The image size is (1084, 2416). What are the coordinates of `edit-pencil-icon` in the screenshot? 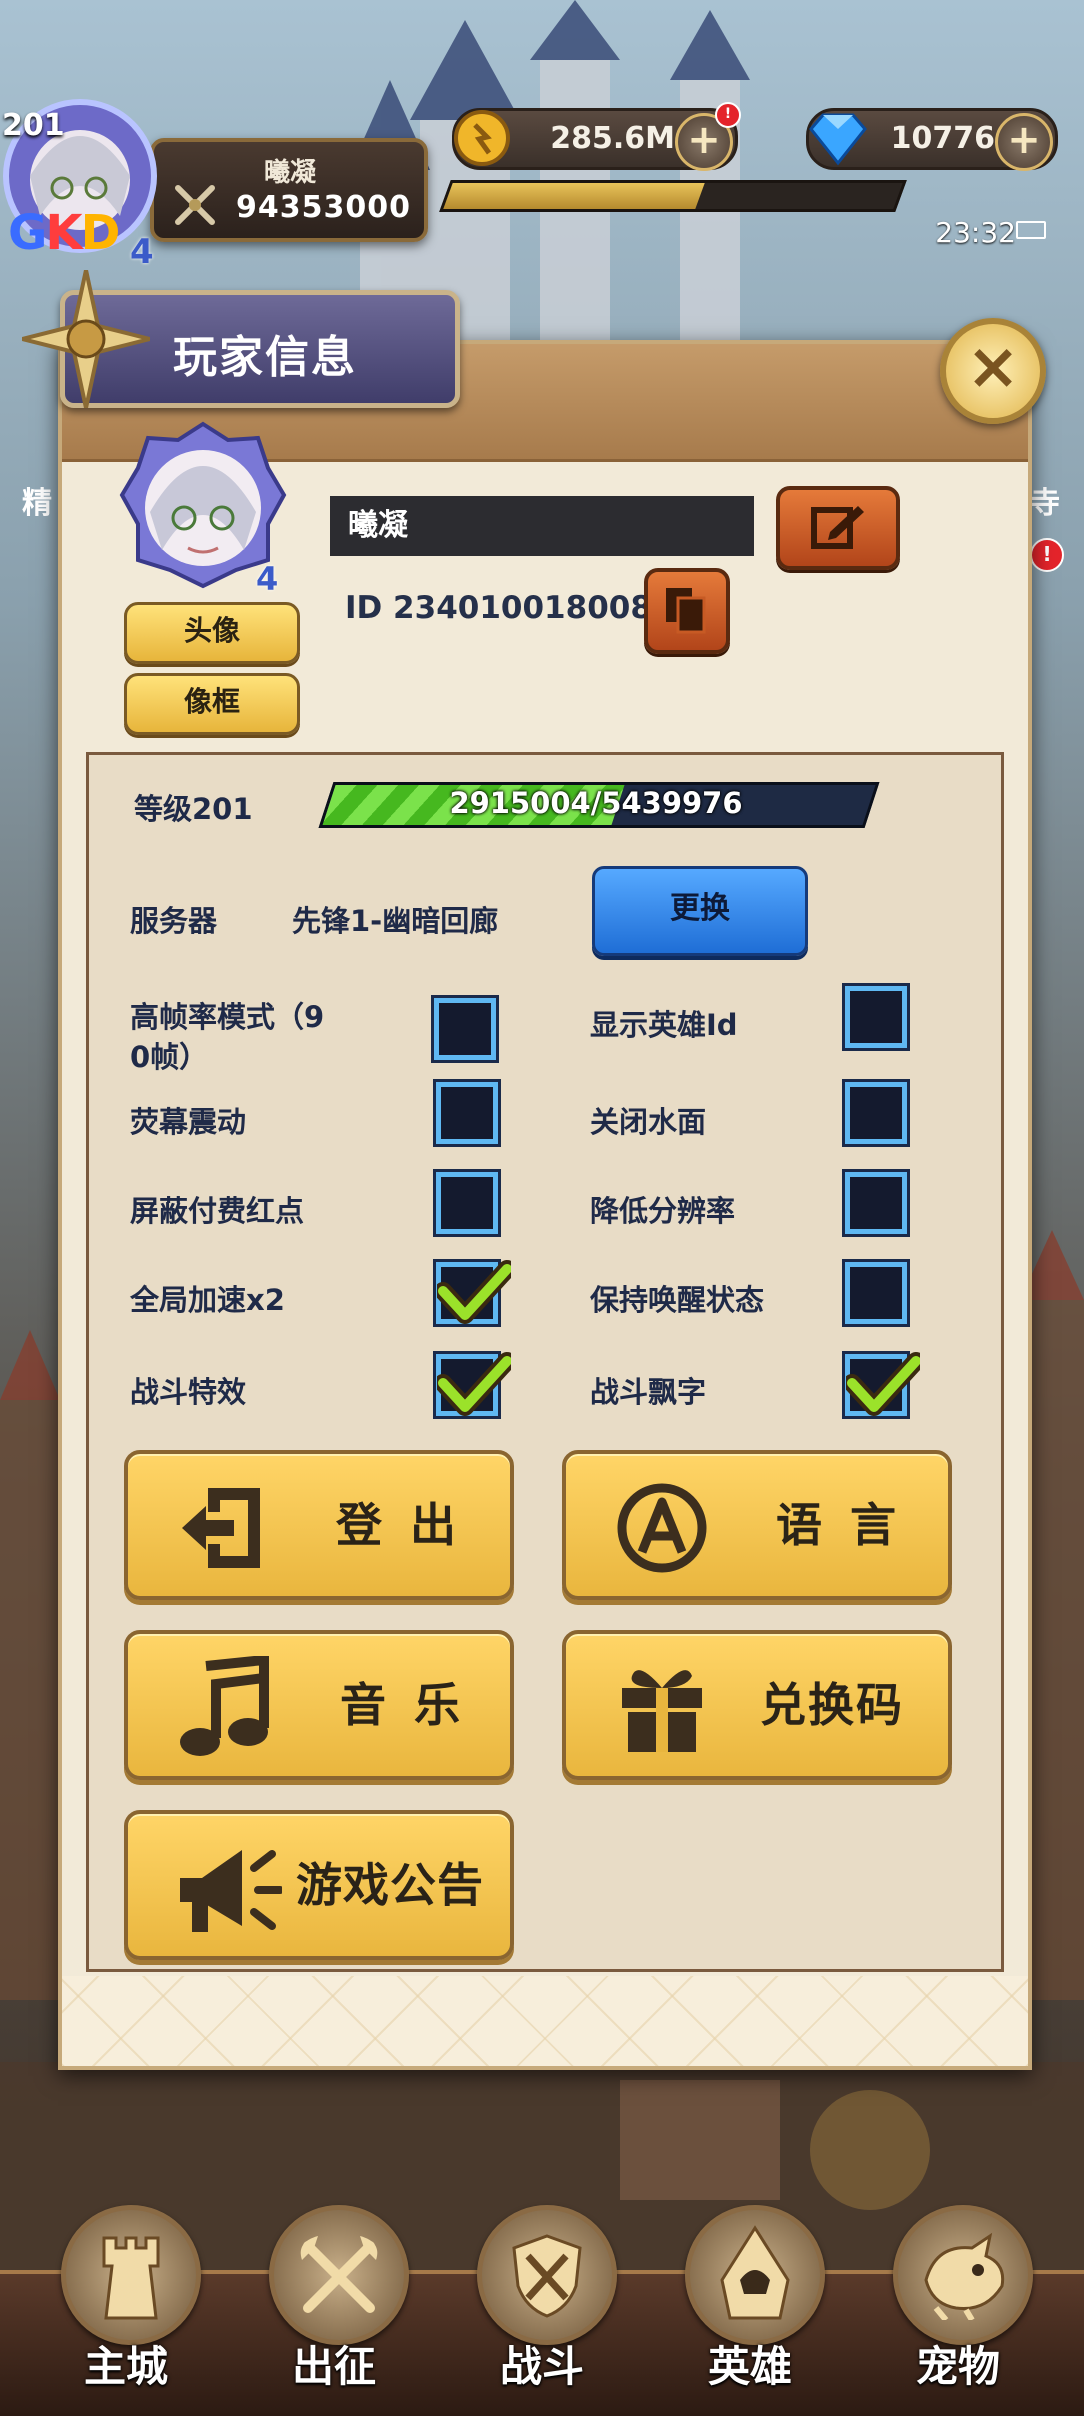 It's located at (837, 527).